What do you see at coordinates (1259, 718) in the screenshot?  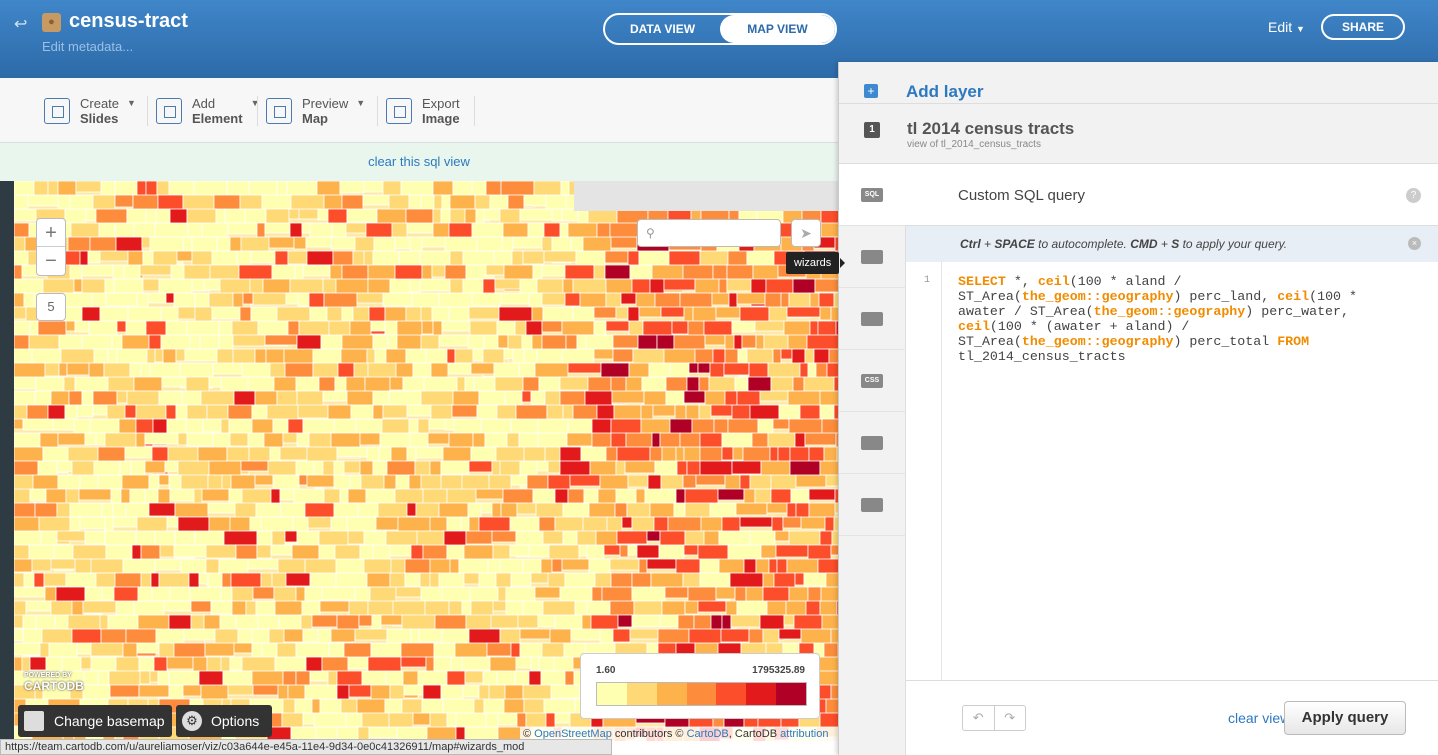 I see `clear-view-link: clear view` at bounding box center [1259, 718].